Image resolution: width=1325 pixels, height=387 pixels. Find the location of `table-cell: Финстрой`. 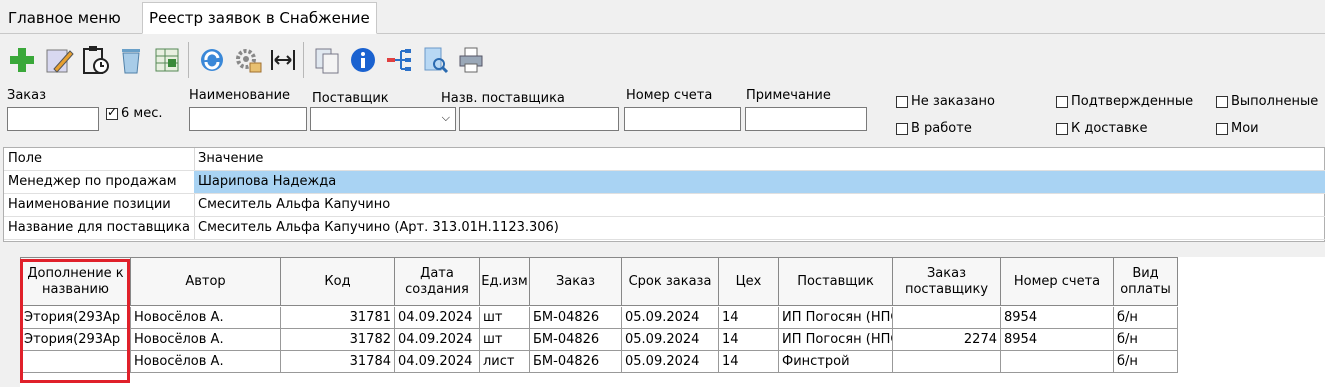

table-cell: Финстрой is located at coordinates (836, 362).